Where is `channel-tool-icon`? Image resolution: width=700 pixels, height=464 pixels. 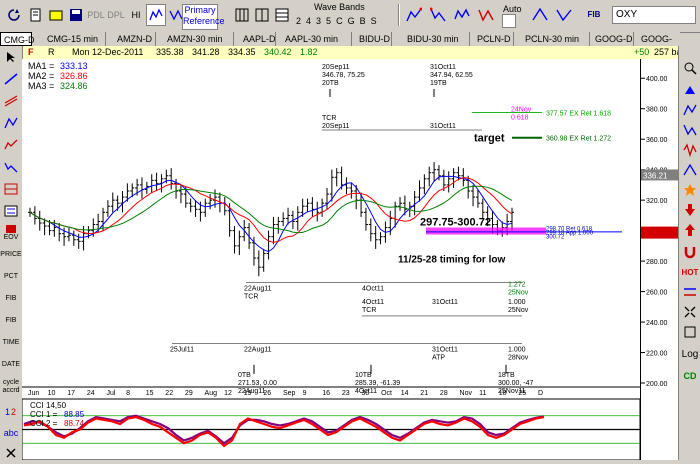 channel-tool-icon is located at coordinates (11, 101).